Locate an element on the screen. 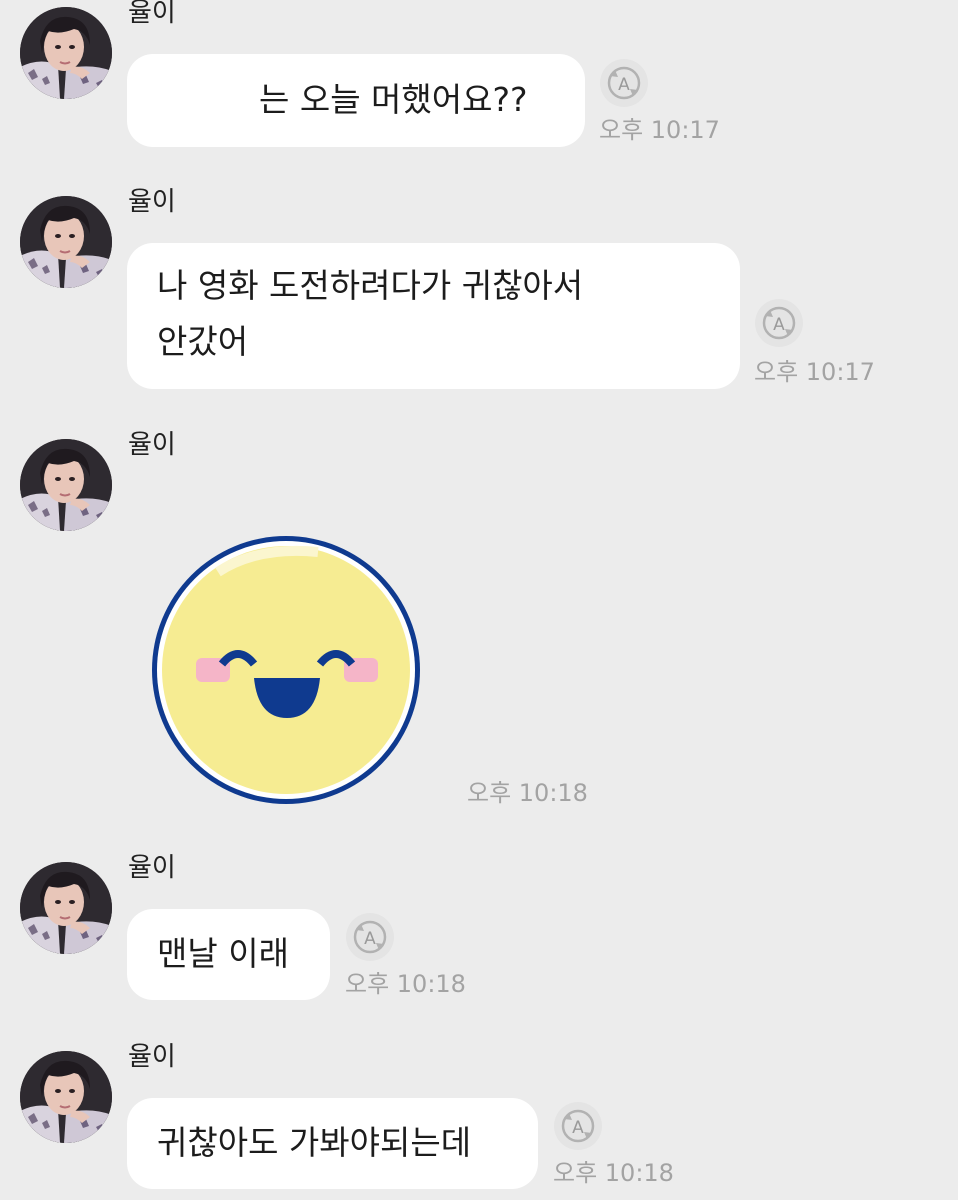 The height and width of the screenshot is (1200, 958). message-text: 는 오늘 머했어요?? is located at coordinates (393, 99).